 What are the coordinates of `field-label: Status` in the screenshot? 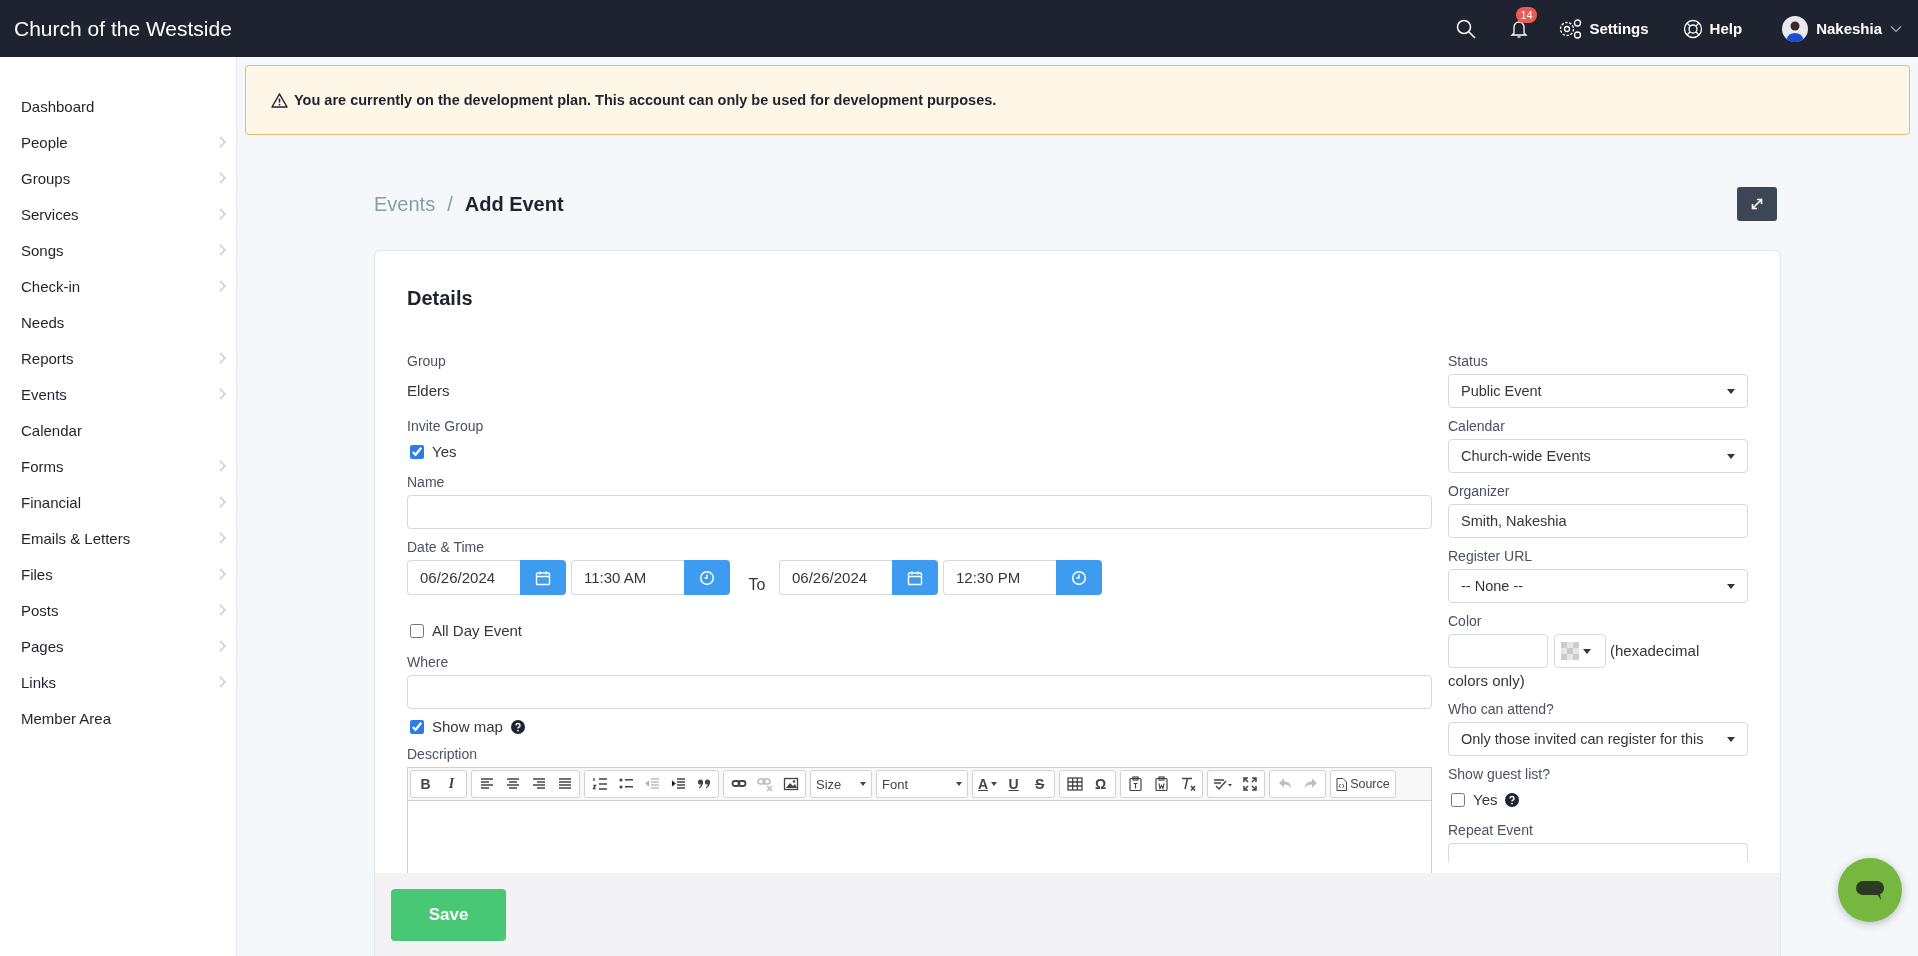 It's located at (1468, 361).